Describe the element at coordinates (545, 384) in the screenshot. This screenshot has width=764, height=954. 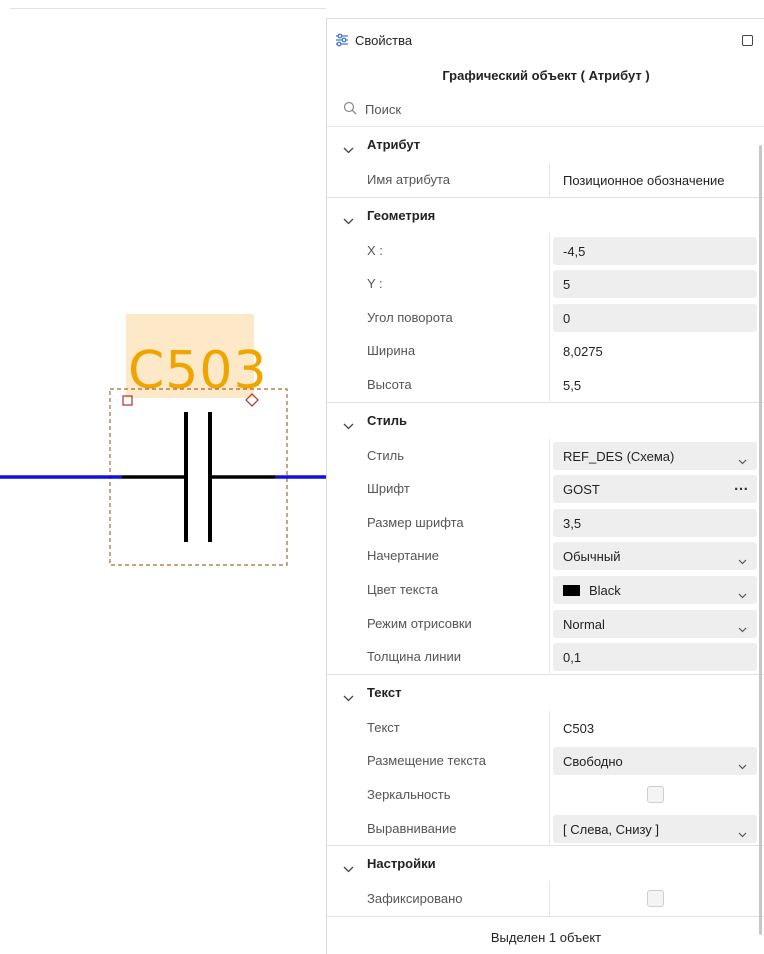
I see `property-row: Высота 5,5` at that location.